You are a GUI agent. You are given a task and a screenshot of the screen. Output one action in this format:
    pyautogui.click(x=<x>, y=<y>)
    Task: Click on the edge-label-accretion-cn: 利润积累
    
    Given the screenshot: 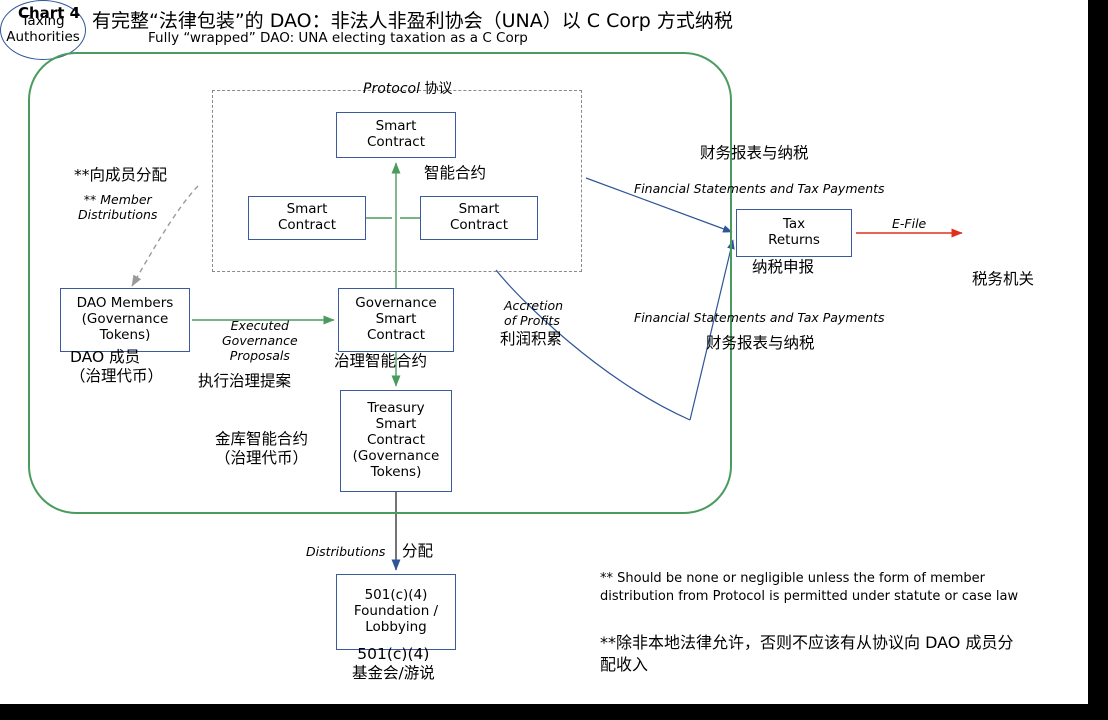 What is the action you would take?
    pyautogui.click(x=531, y=339)
    